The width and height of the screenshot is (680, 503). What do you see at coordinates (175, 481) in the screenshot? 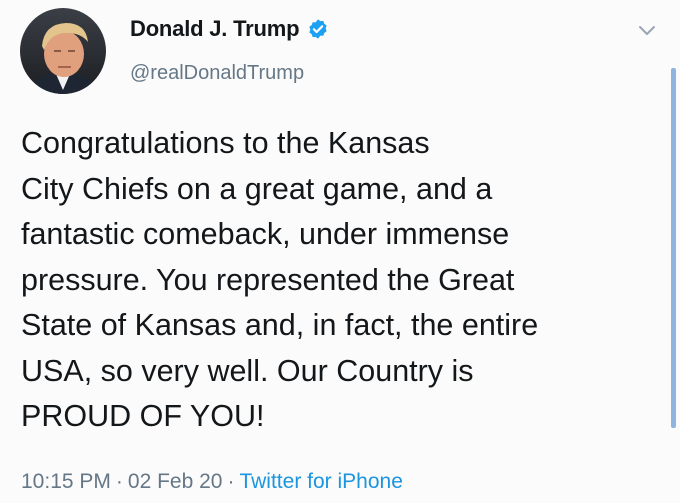
I see `tweet-date: 02 Feb 20` at bounding box center [175, 481].